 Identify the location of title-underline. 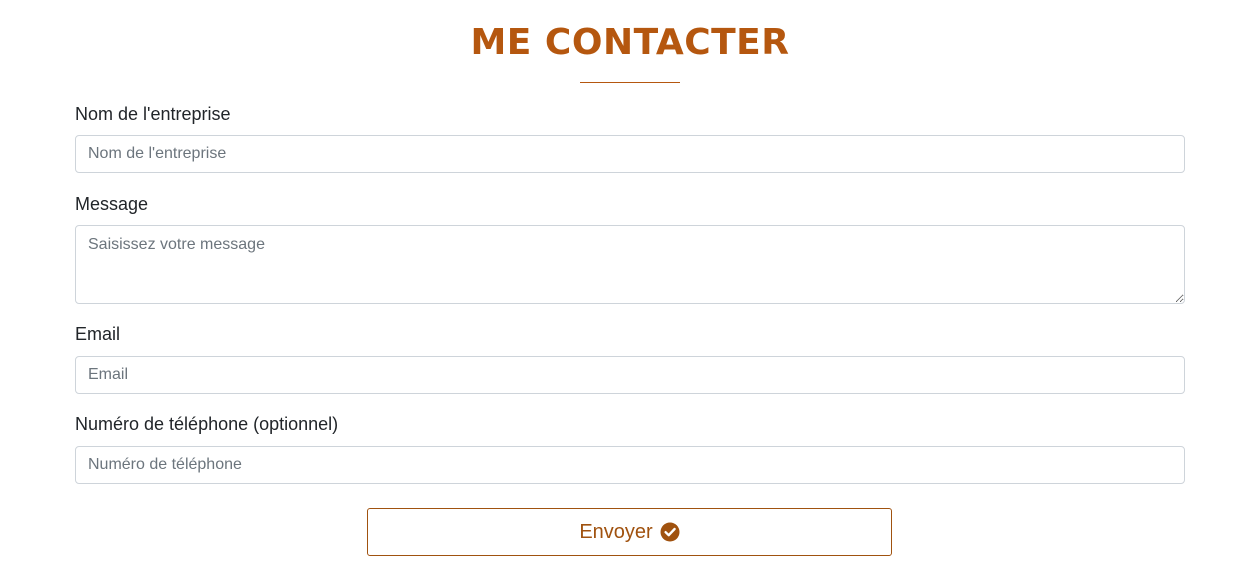
(630, 82).